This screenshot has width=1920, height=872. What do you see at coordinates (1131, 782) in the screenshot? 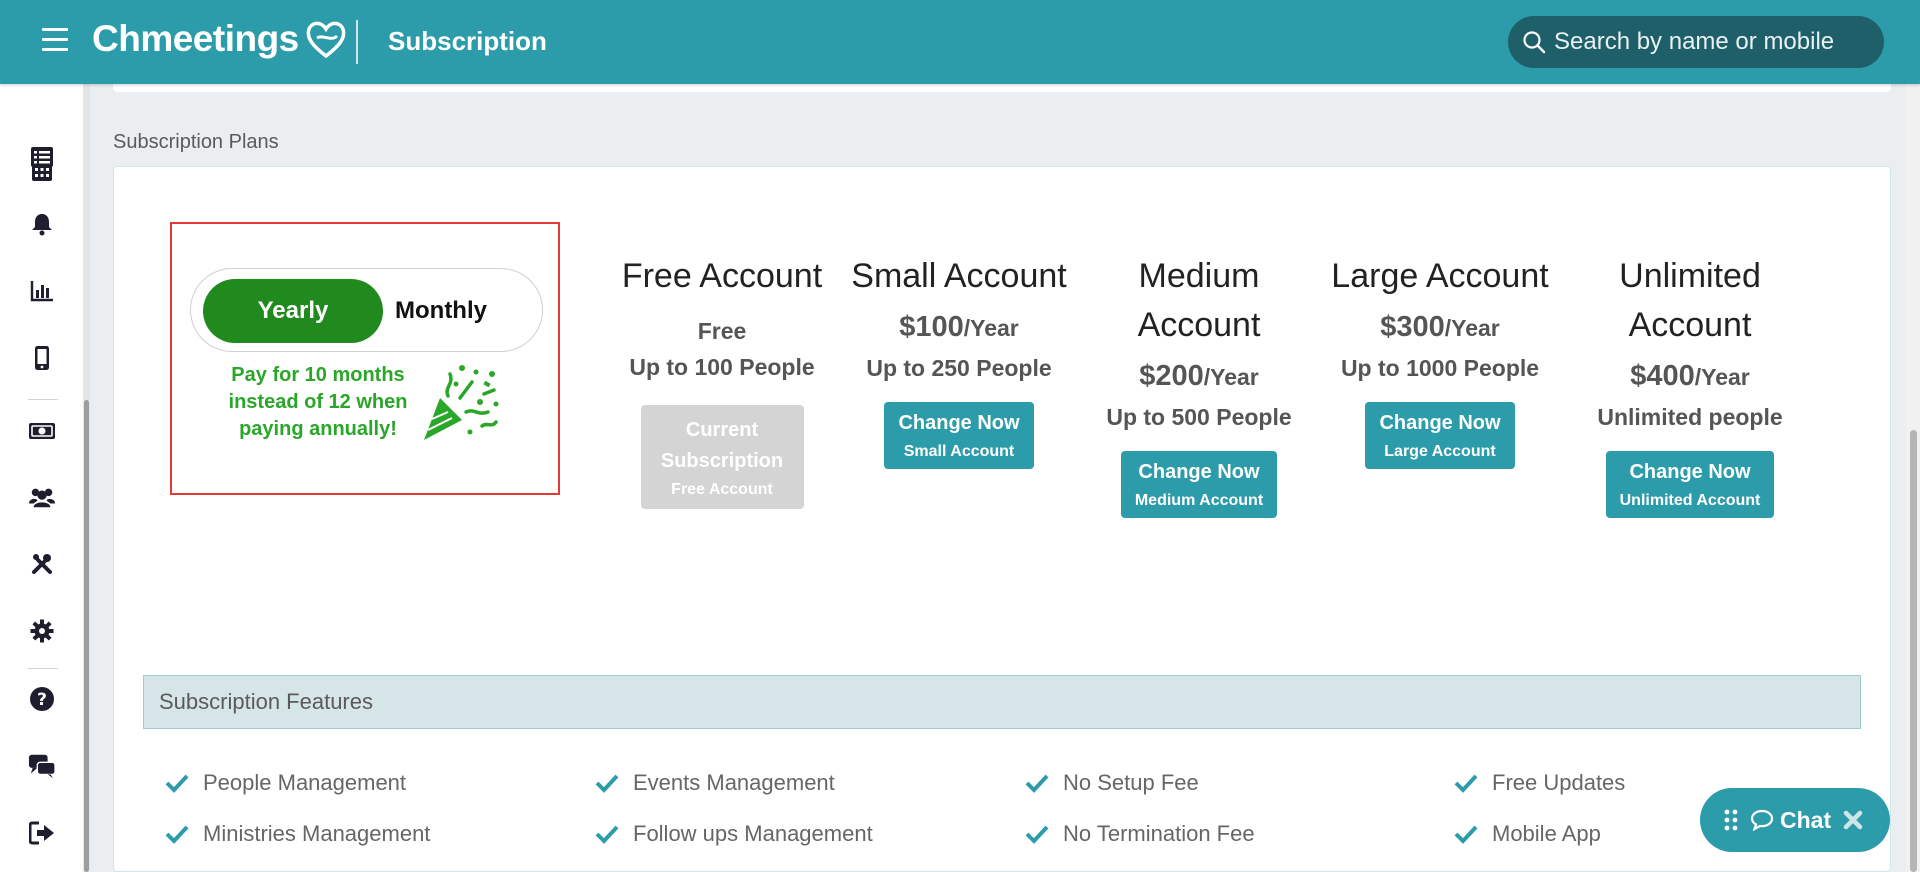
I see `feature-label: No Setup Fee` at bounding box center [1131, 782].